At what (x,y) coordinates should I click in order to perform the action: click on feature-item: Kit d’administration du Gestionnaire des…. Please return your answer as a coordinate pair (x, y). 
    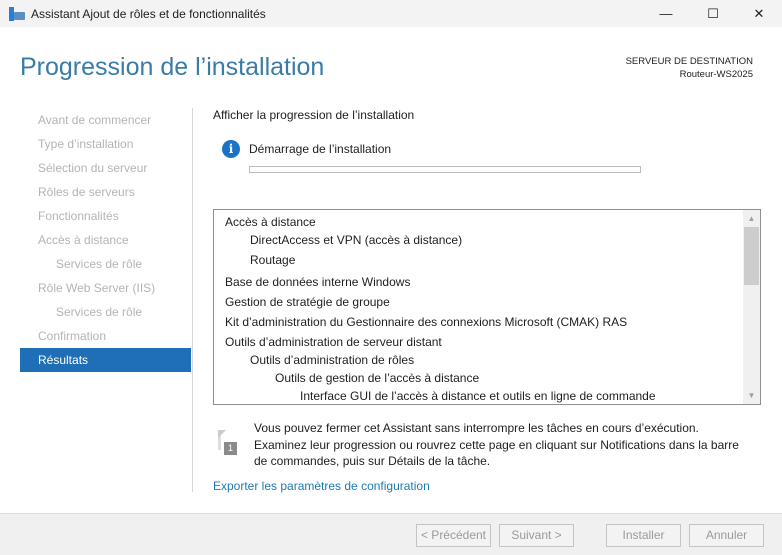
    Looking at the image, I should click on (426, 322).